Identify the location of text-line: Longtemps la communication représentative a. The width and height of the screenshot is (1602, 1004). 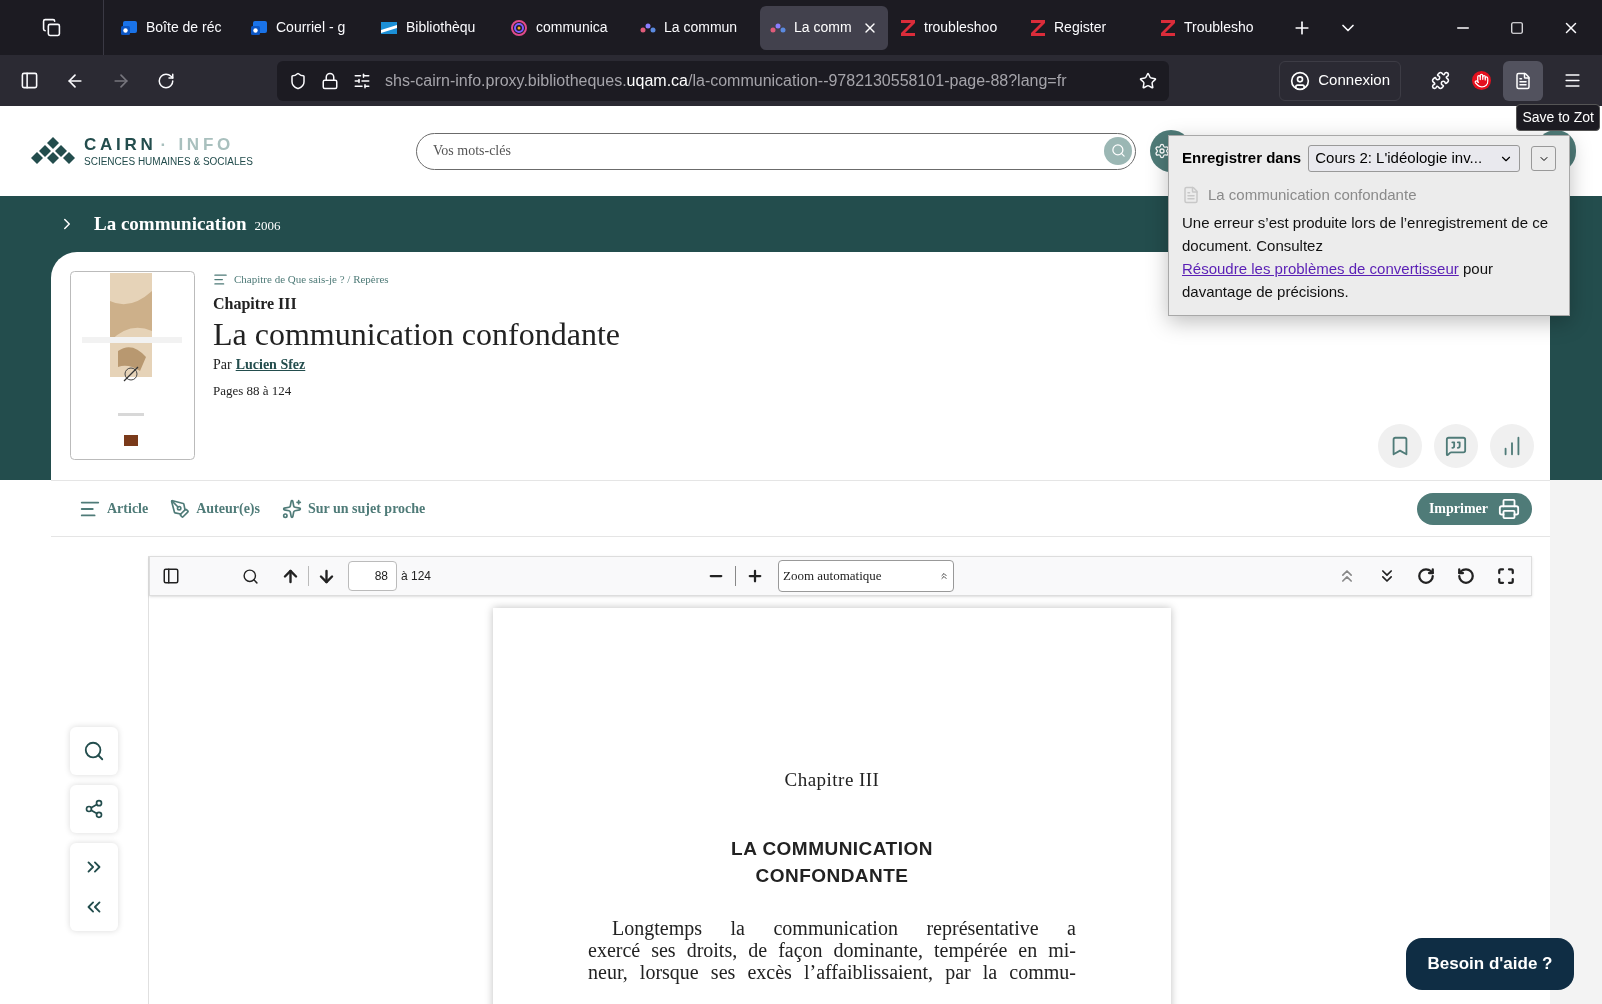
(843, 927).